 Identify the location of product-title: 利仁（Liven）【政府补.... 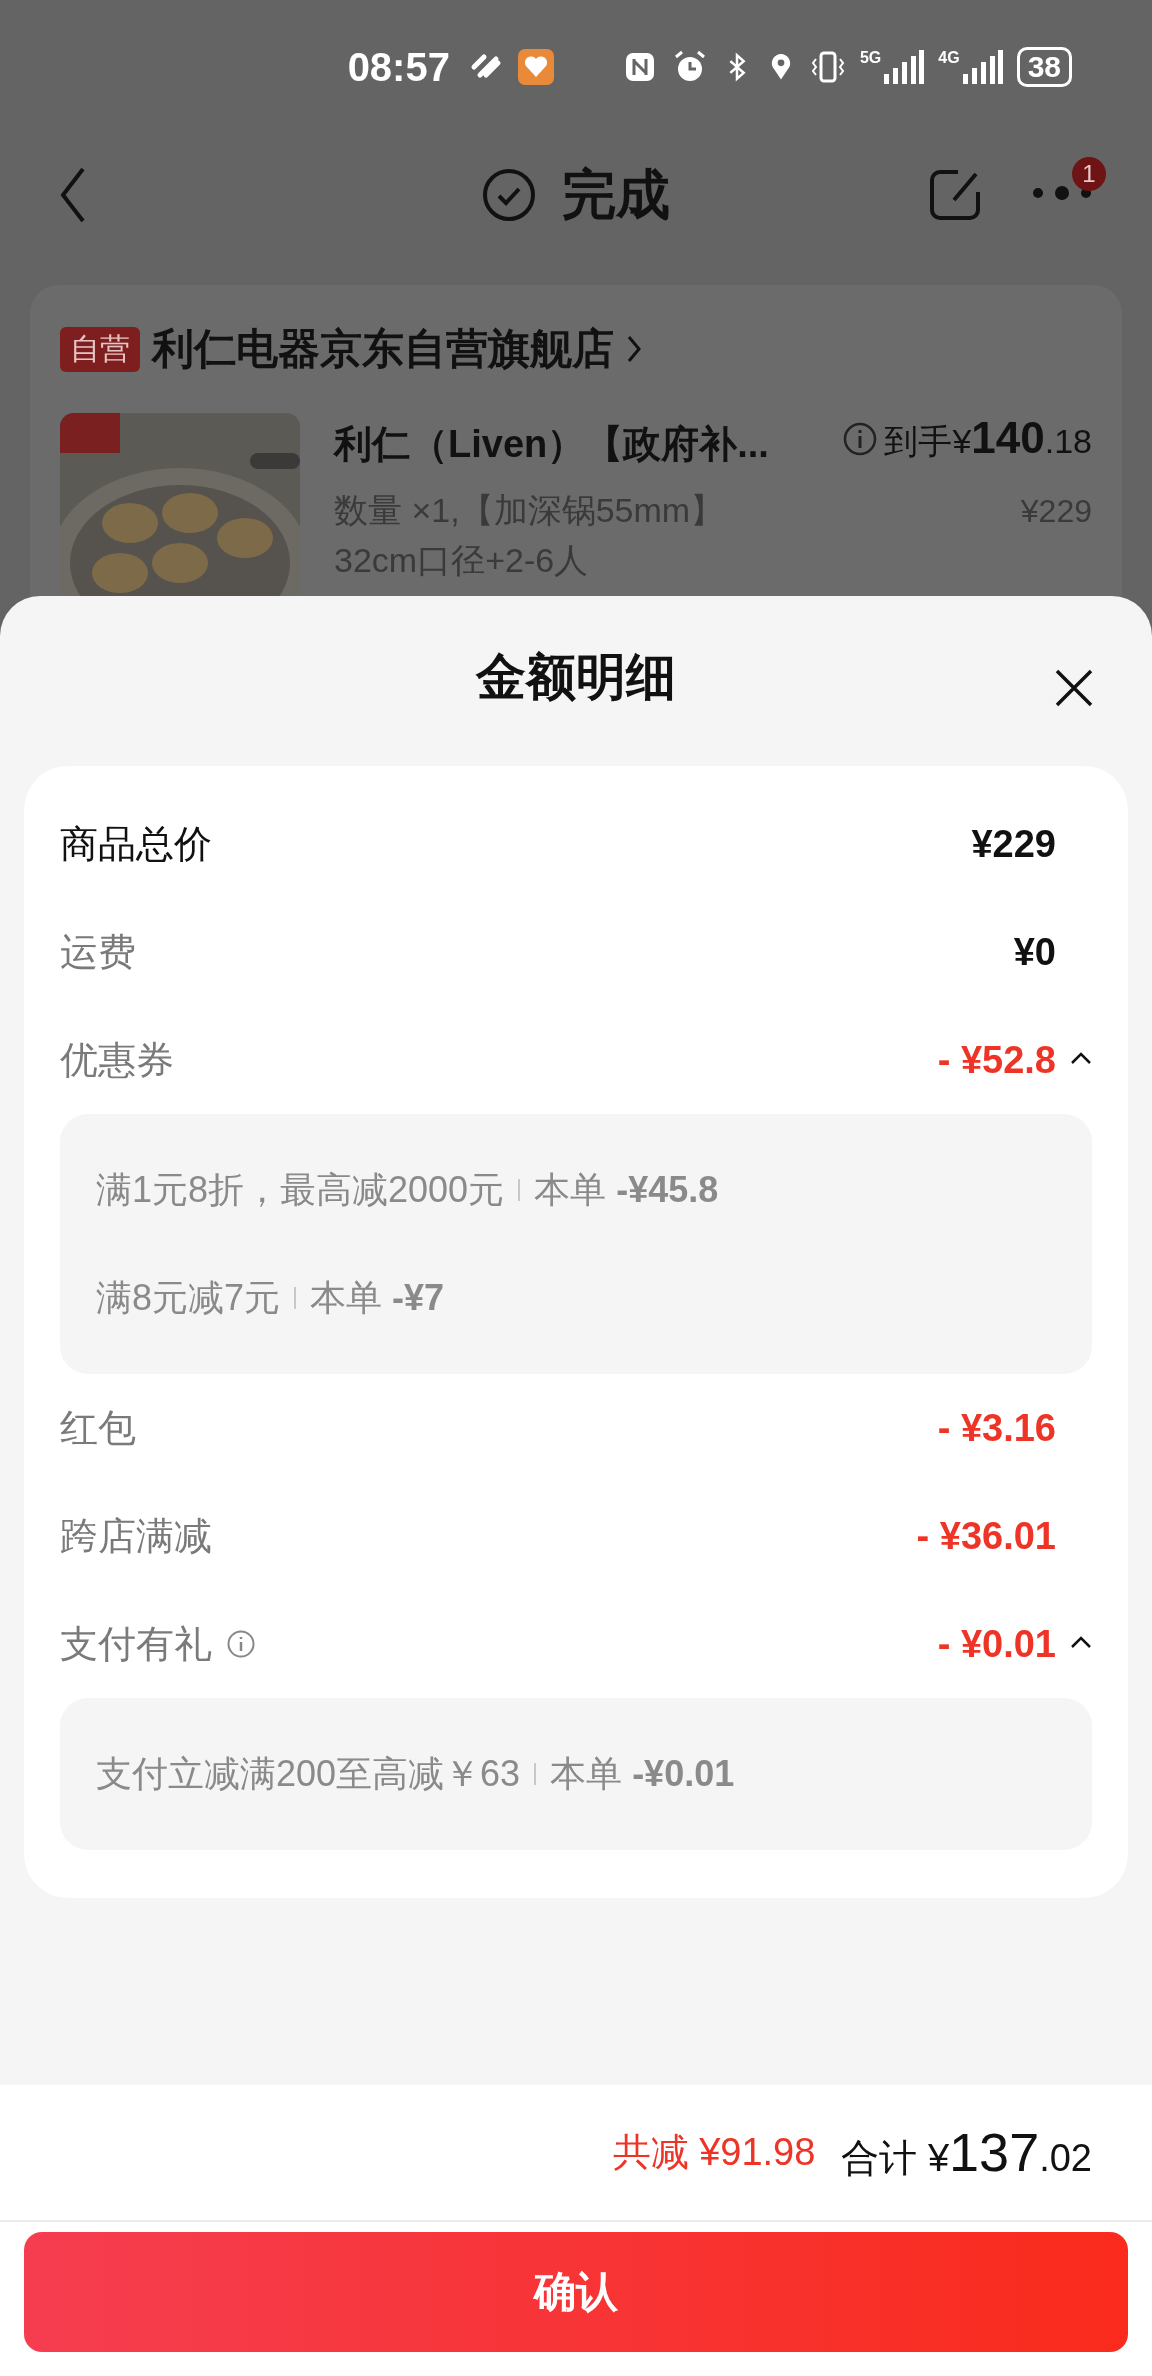
(551, 444).